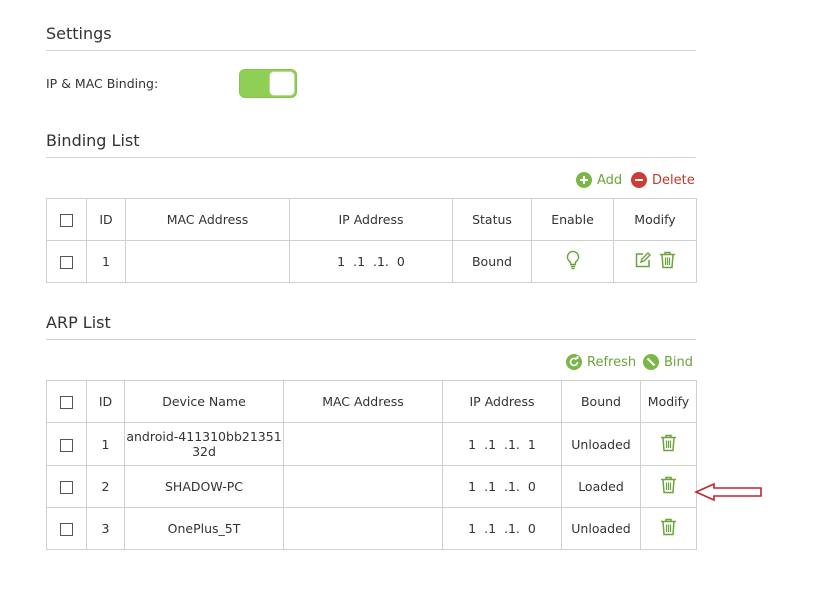  I want to click on col-id: ID, so click(106, 219).